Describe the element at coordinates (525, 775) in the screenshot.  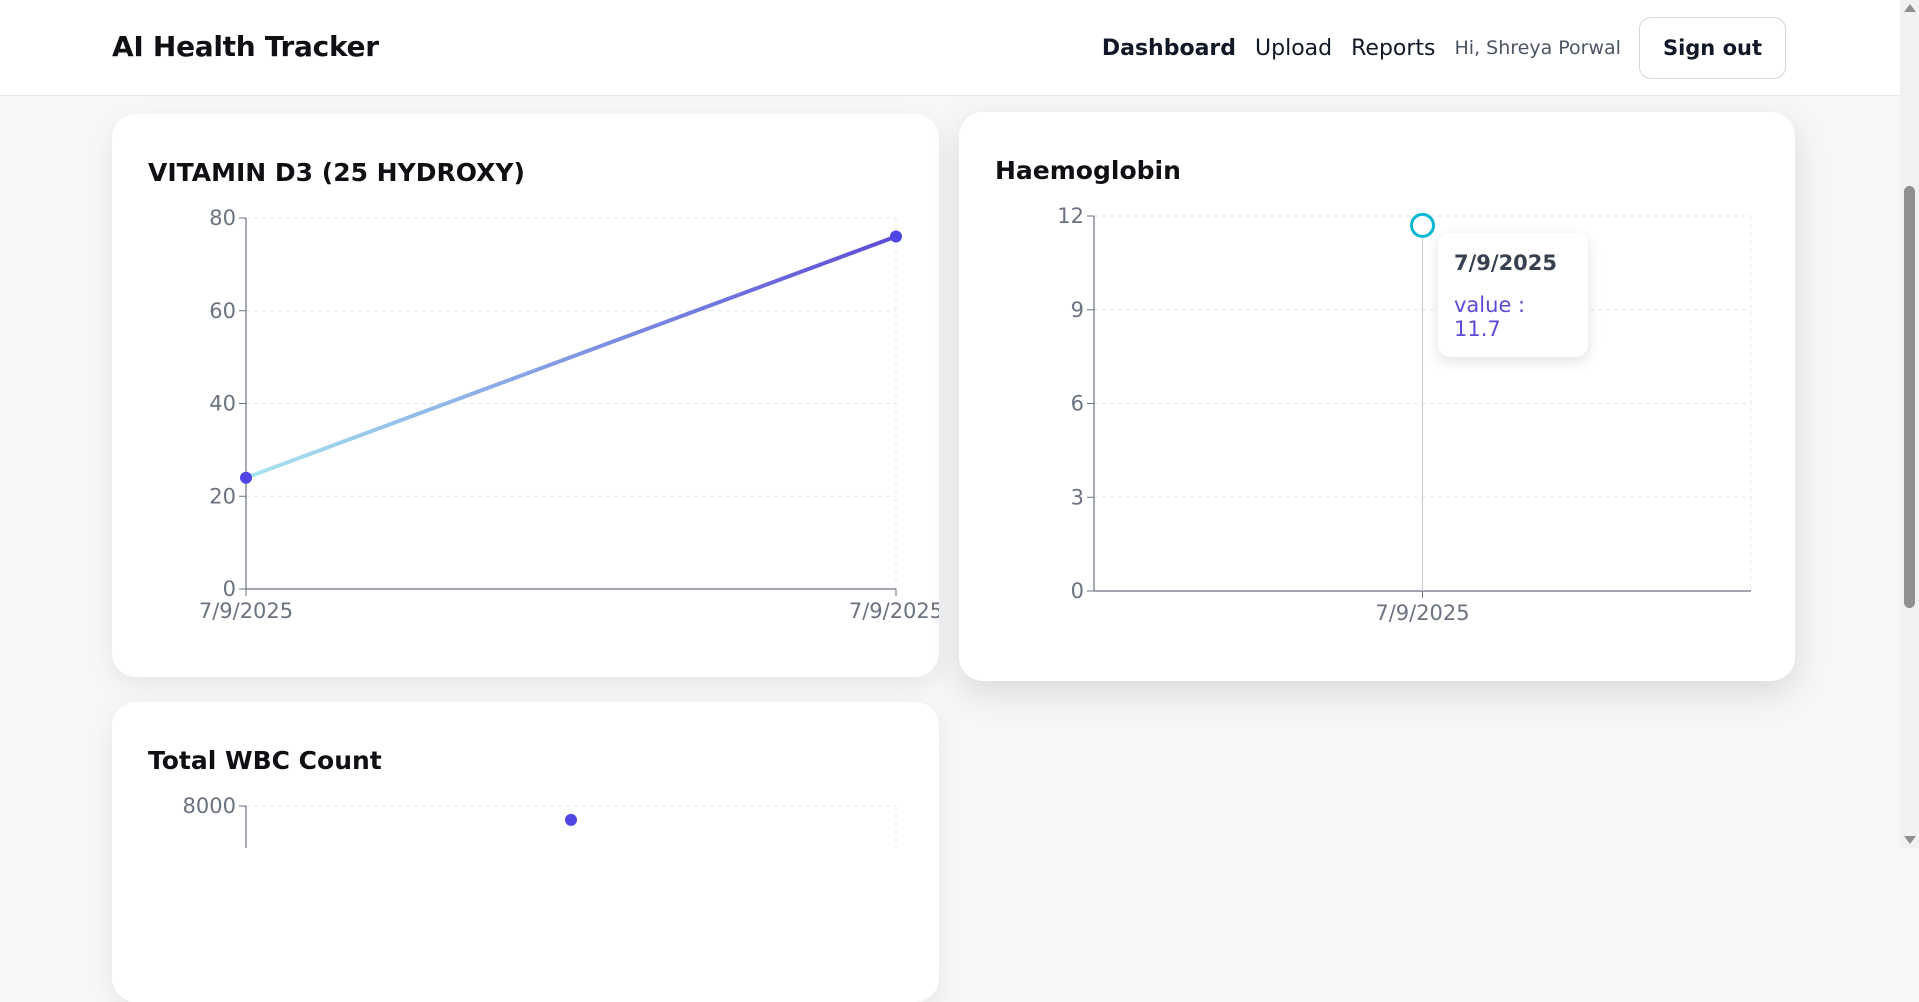
I see `wbc-count-chart: 8000` at that location.